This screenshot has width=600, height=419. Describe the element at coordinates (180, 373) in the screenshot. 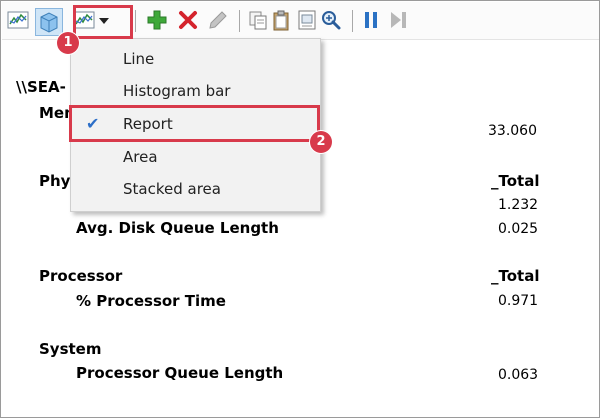

I see `counter-processor-queue-length: Processor Queue Length` at that location.